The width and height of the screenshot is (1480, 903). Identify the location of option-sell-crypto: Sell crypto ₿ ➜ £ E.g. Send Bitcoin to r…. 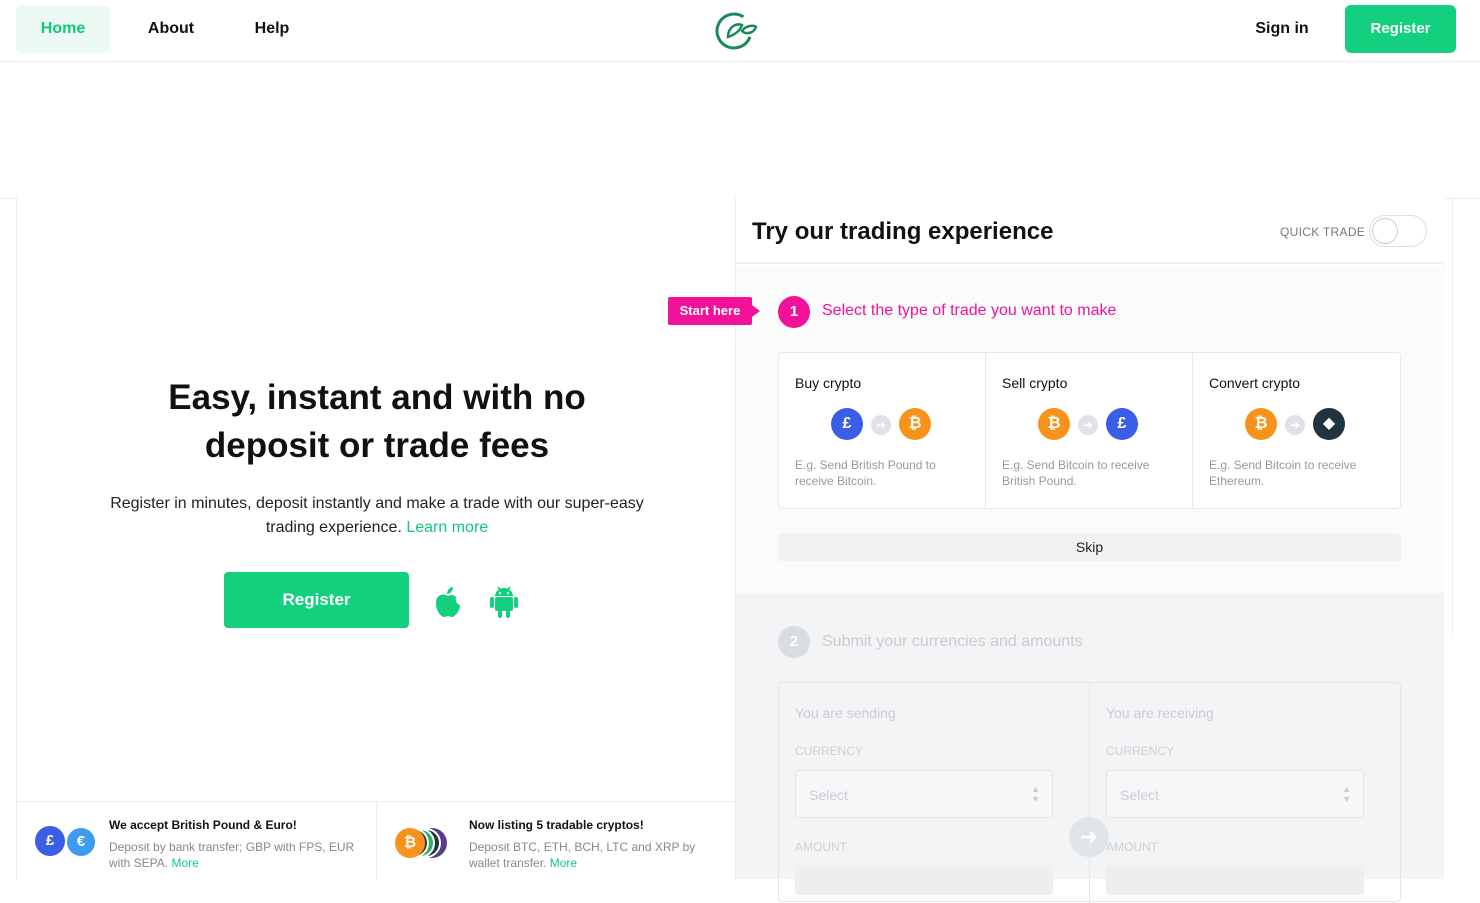
(1089, 430).